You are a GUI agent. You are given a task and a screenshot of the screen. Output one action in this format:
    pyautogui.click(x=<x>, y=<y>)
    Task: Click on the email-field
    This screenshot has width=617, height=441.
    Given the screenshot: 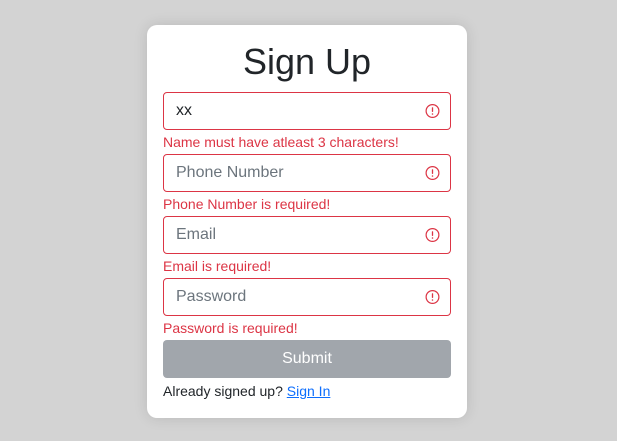 What is the action you would take?
    pyautogui.click(x=307, y=235)
    